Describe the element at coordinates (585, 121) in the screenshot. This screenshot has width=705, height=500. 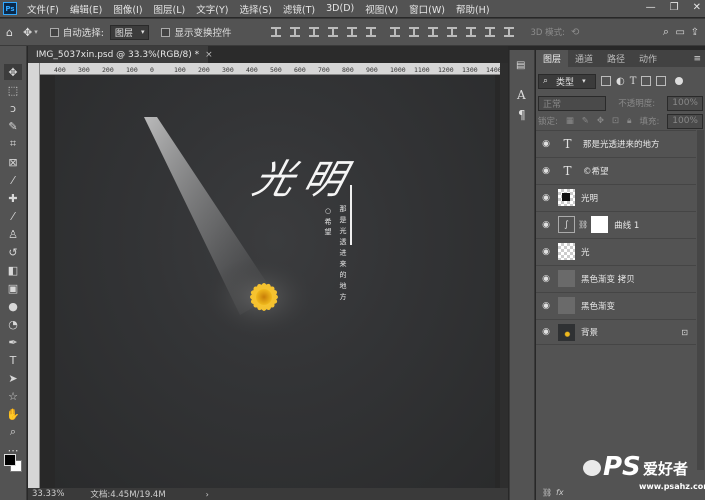
I see `lock-pixels-icon: ✎` at that location.